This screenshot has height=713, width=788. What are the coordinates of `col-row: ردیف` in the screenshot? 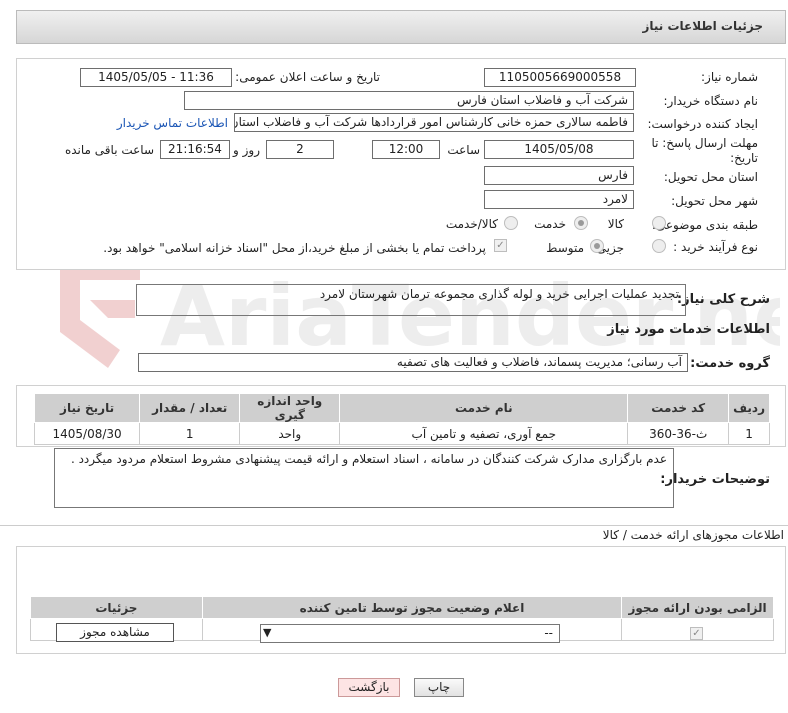 It's located at (749, 408).